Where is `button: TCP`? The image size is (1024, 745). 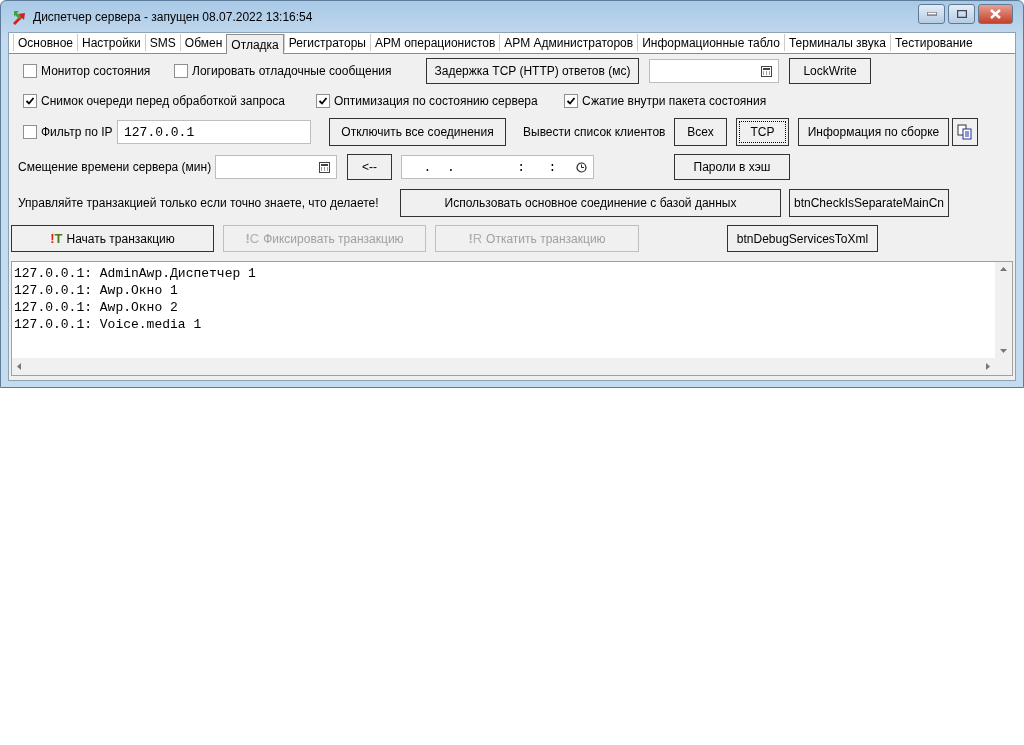 button: TCP is located at coordinates (762, 132).